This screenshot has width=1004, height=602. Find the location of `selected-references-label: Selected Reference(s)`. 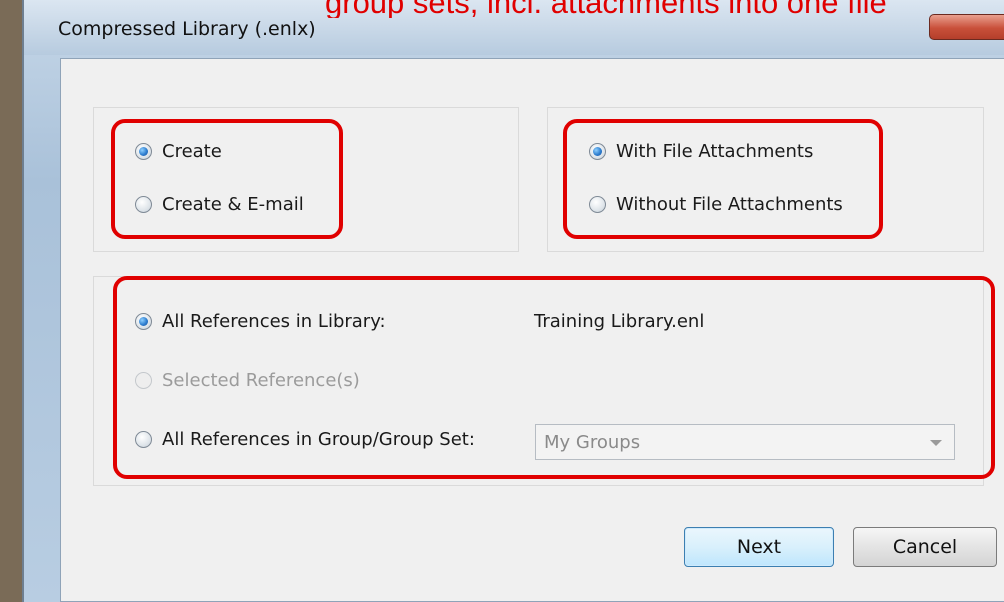

selected-references-label: Selected Reference(s) is located at coordinates (261, 380).